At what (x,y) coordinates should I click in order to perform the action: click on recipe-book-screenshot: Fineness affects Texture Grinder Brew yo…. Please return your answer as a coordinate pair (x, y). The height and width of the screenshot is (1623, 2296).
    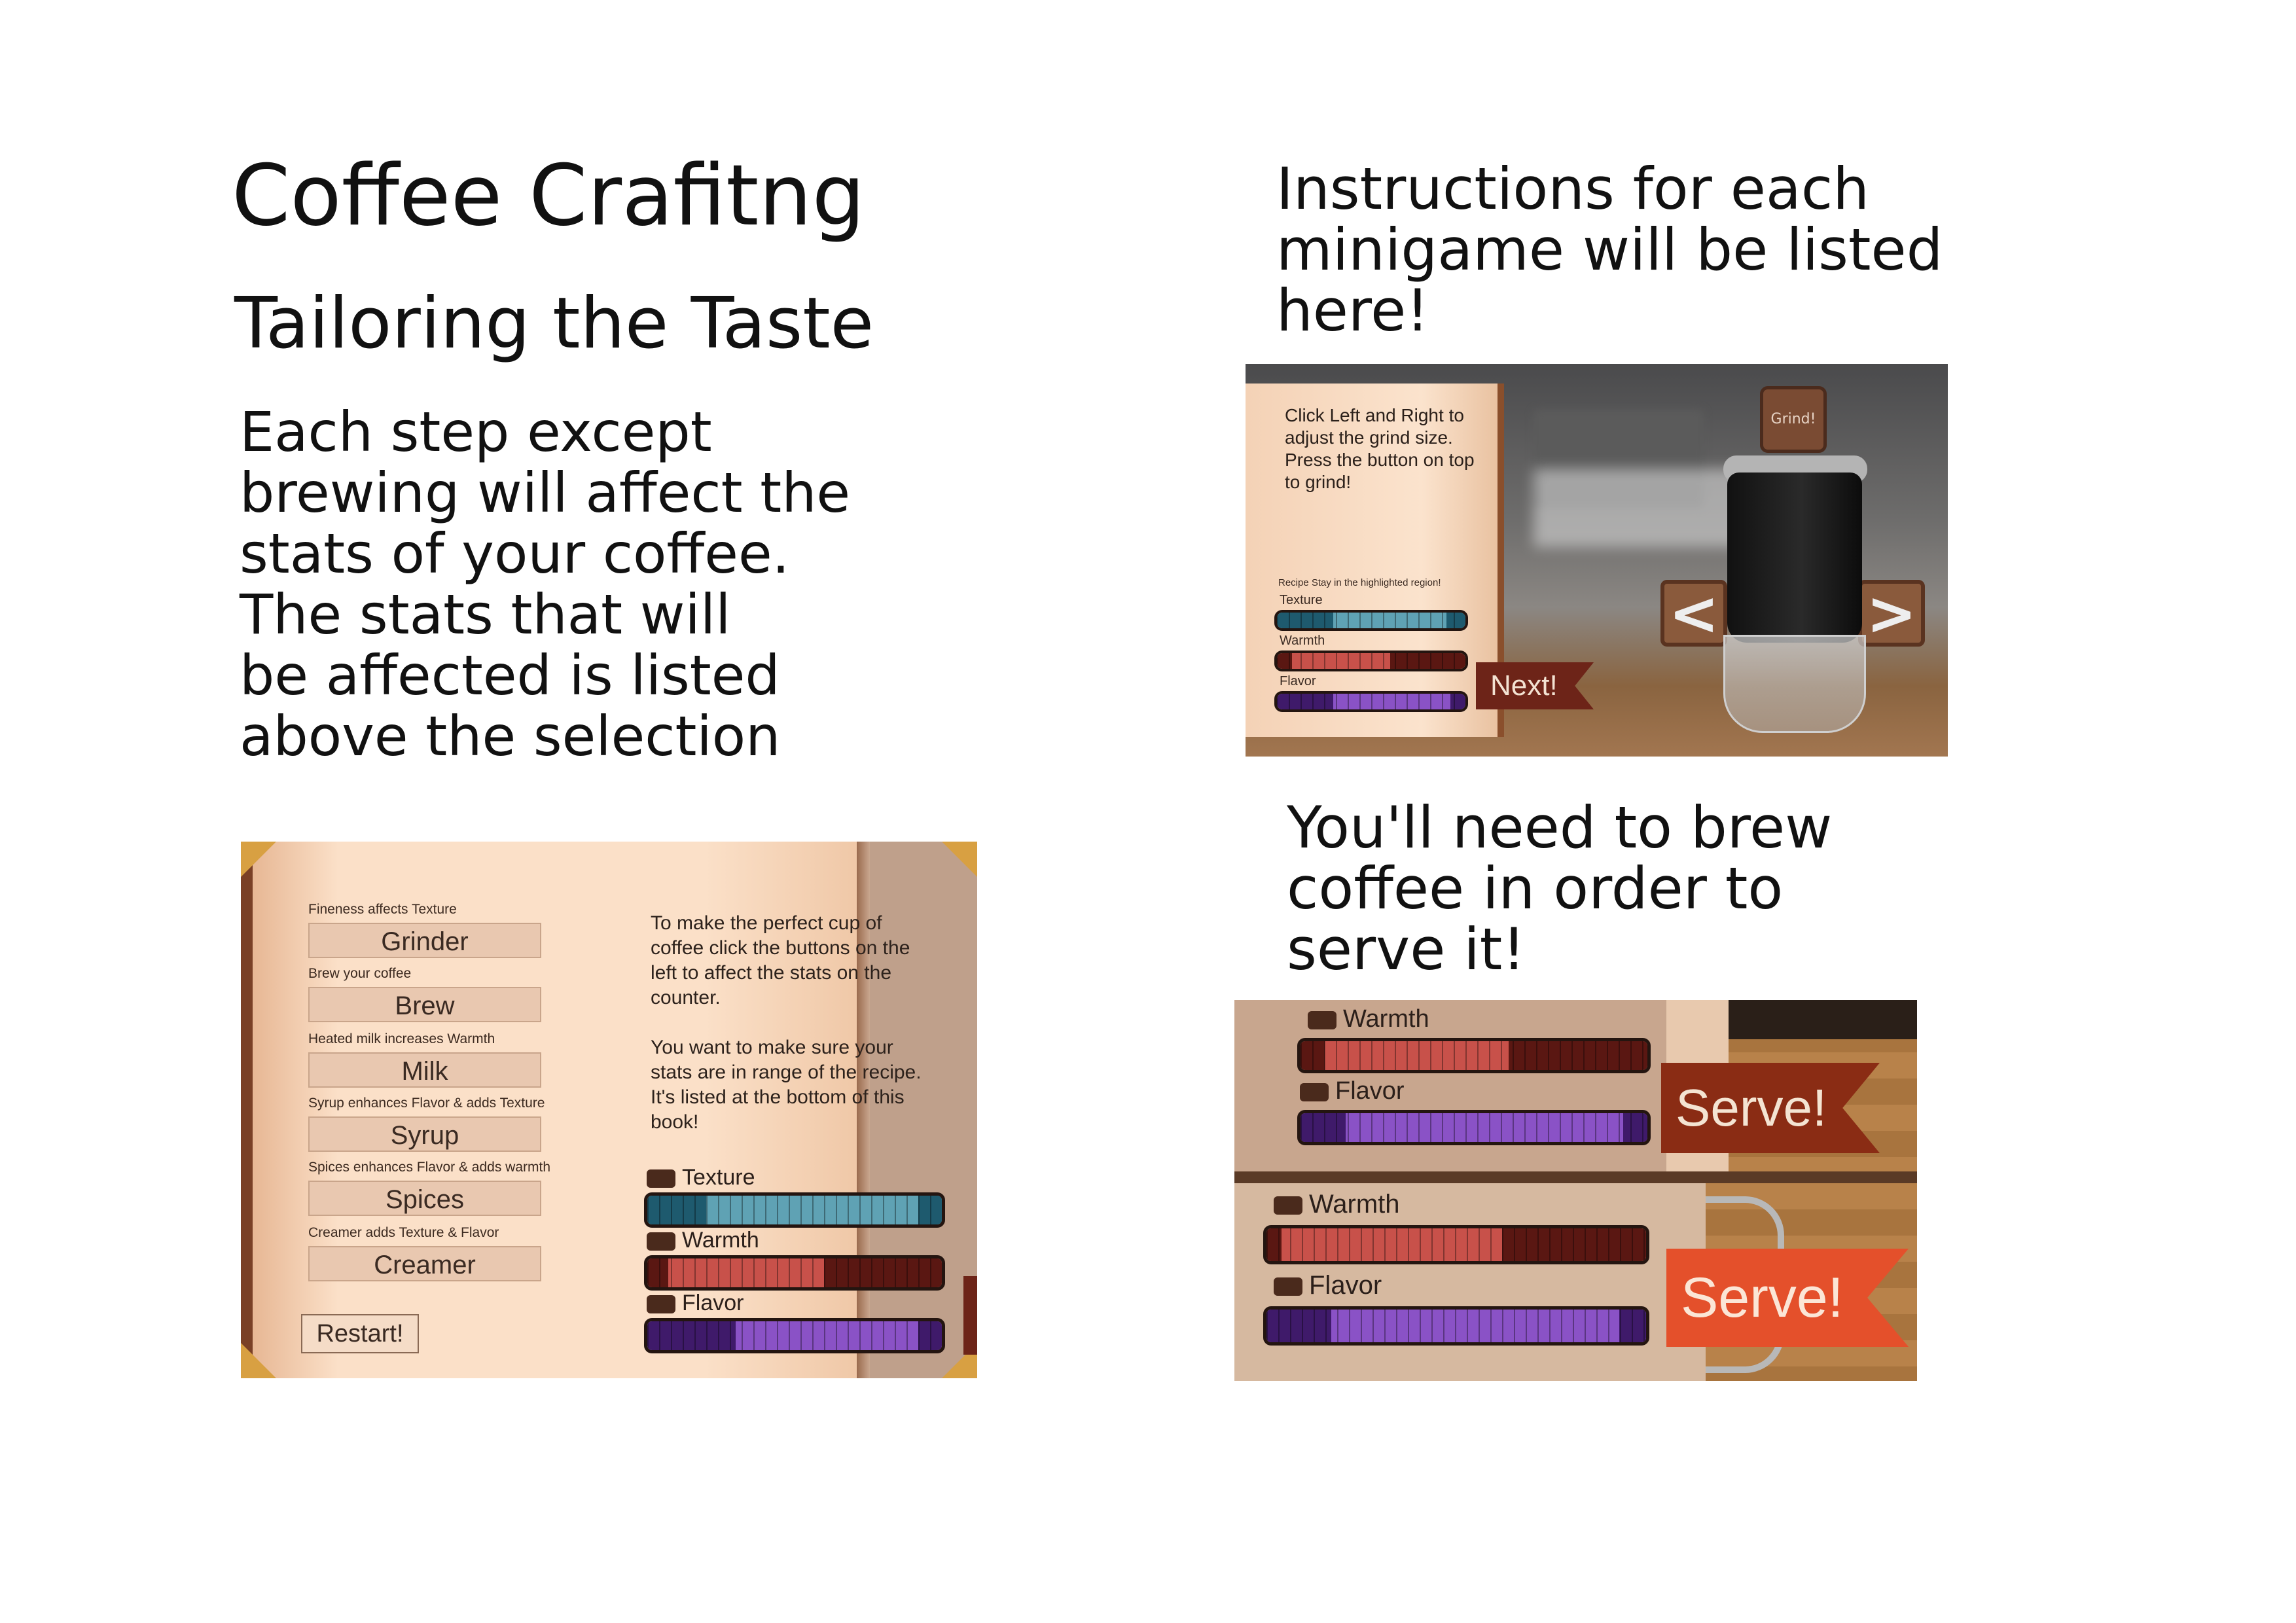
    Looking at the image, I should click on (609, 1110).